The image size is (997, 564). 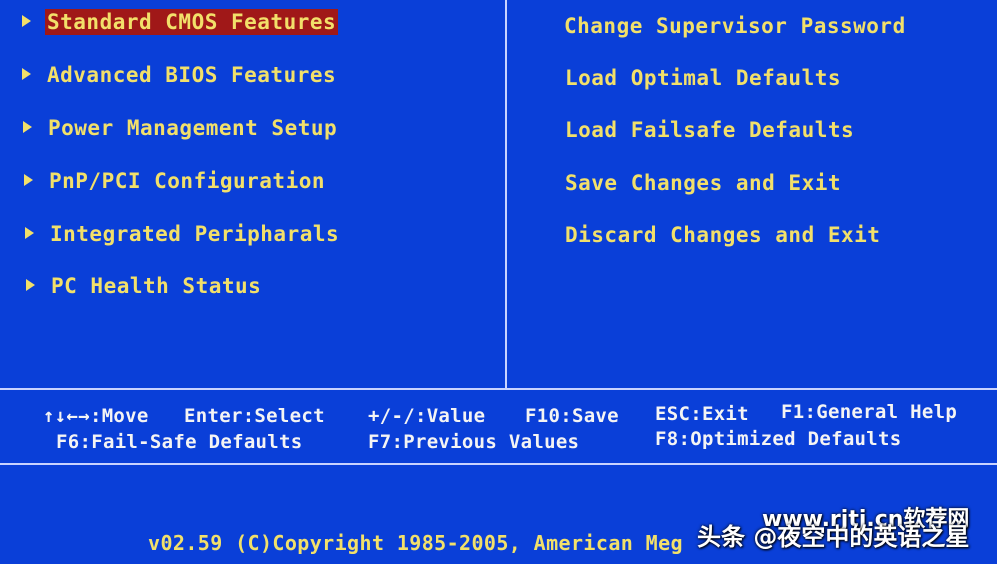 What do you see at coordinates (96, 416) in the screenshot?
I see `help-move: ↑↓←→:Move` at bounding box center [96, 416].